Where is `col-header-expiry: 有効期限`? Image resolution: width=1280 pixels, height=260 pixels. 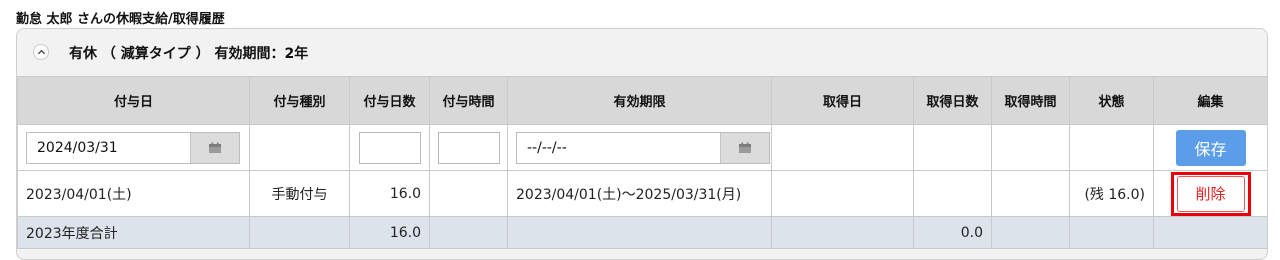 col-header-expiry: 有効期限 is located at coordinates (639, 100).